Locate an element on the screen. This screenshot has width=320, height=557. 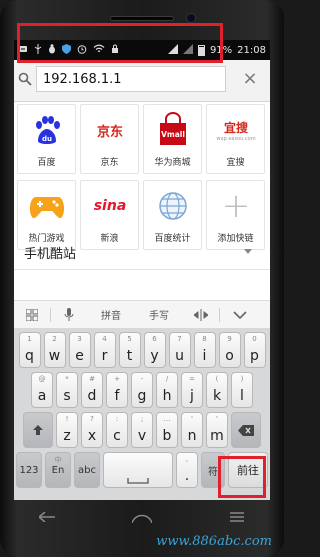
shortcut-vmall: Vmall 华为商城 is located at coordinates (172, 139).